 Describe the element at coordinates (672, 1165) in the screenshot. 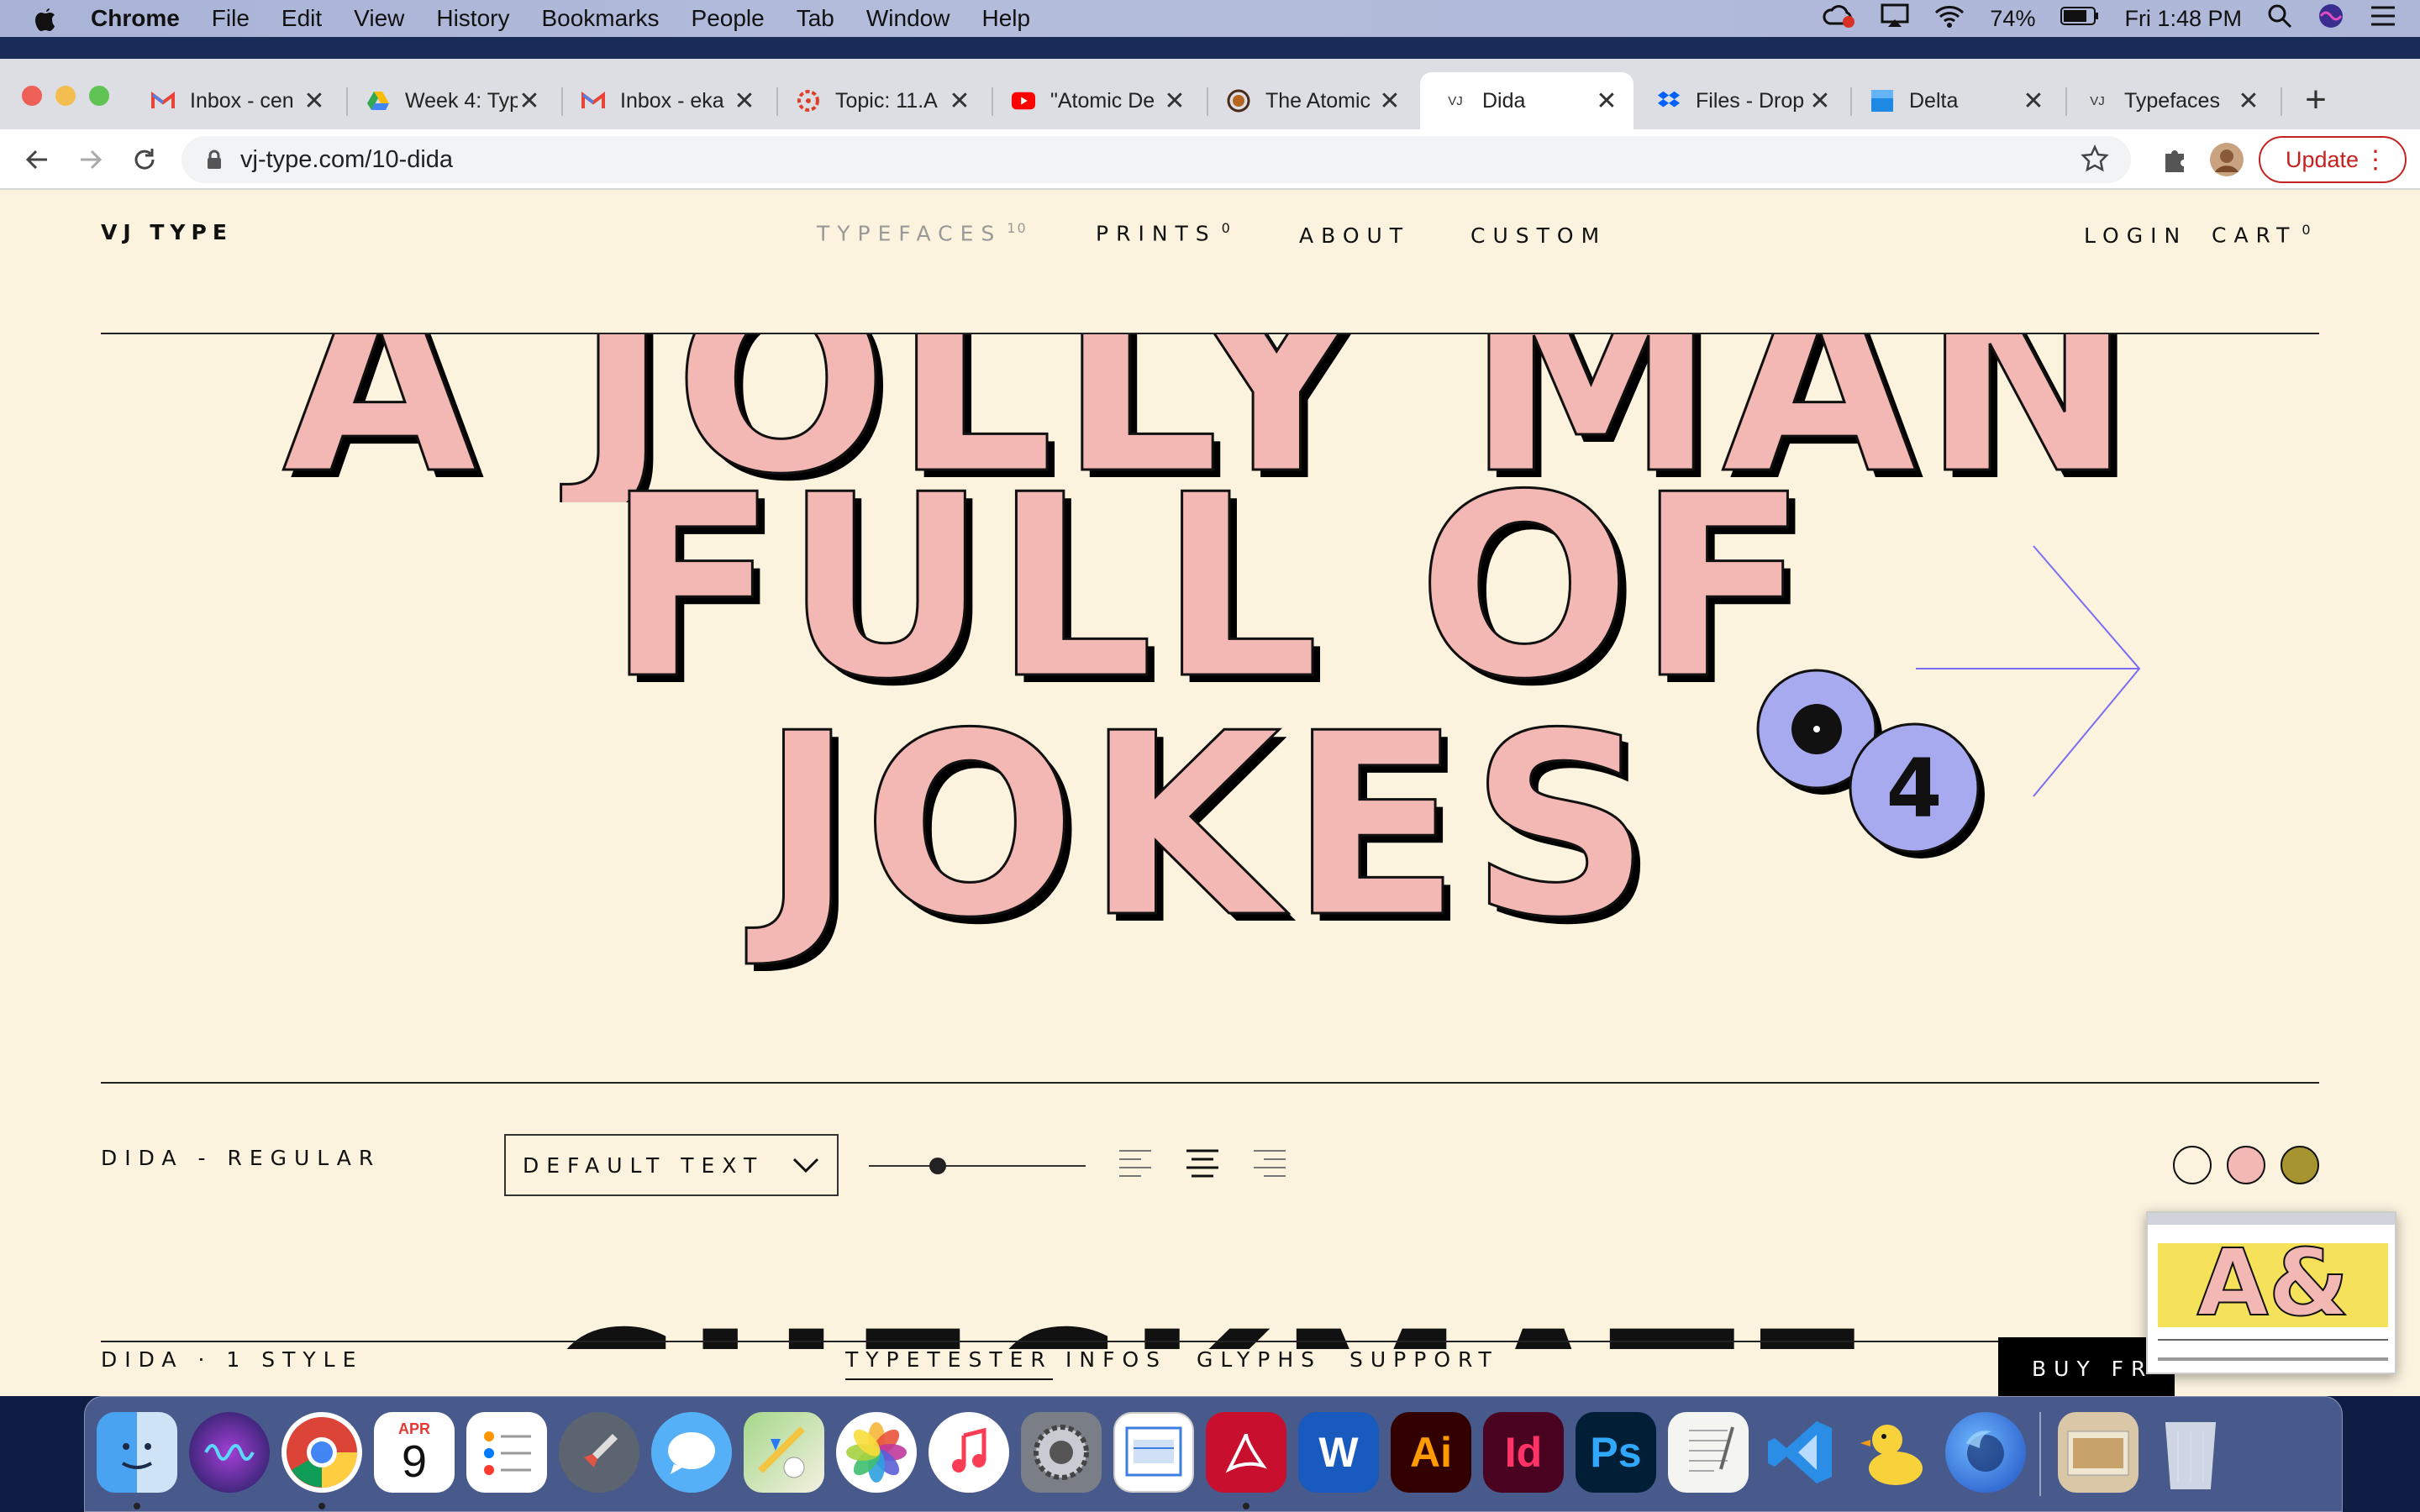

I see `sample-text-select: DEFAULT TEXT` at that location.